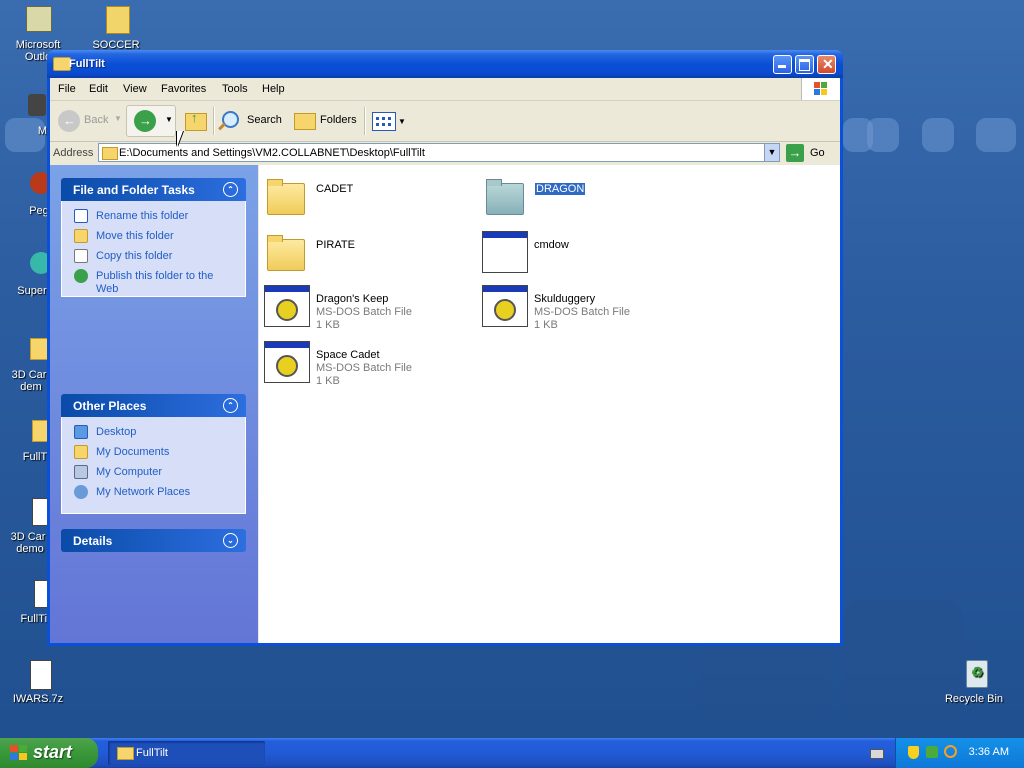 The width and height of the screenshot is (1024, 768). I want to click on zip-folder-icon, so click(116, 20).